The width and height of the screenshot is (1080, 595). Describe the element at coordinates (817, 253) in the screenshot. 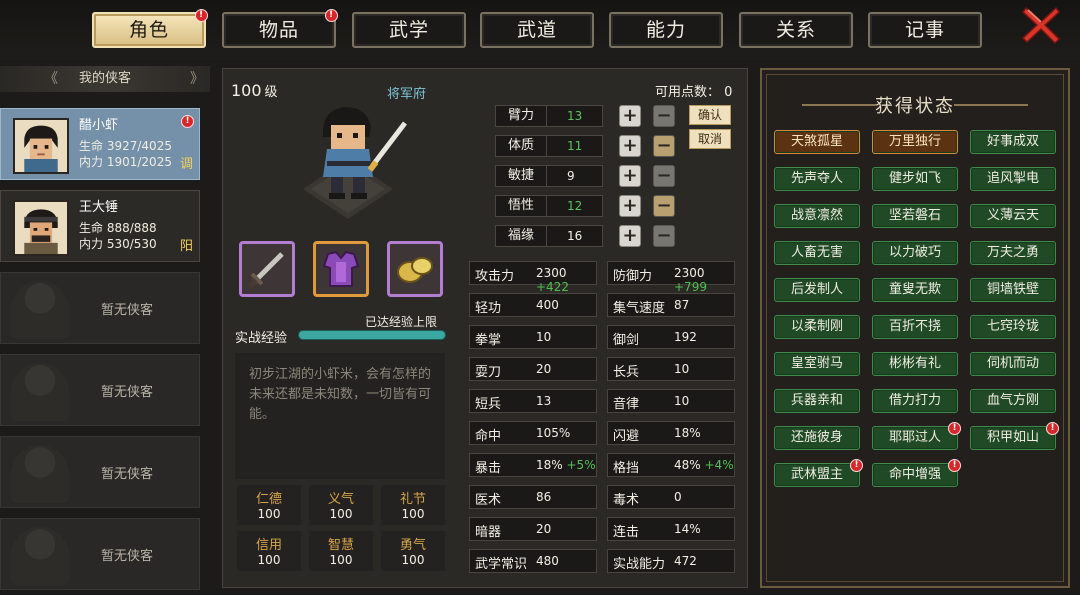

I see `status-tag: 人畜无害` at that location.